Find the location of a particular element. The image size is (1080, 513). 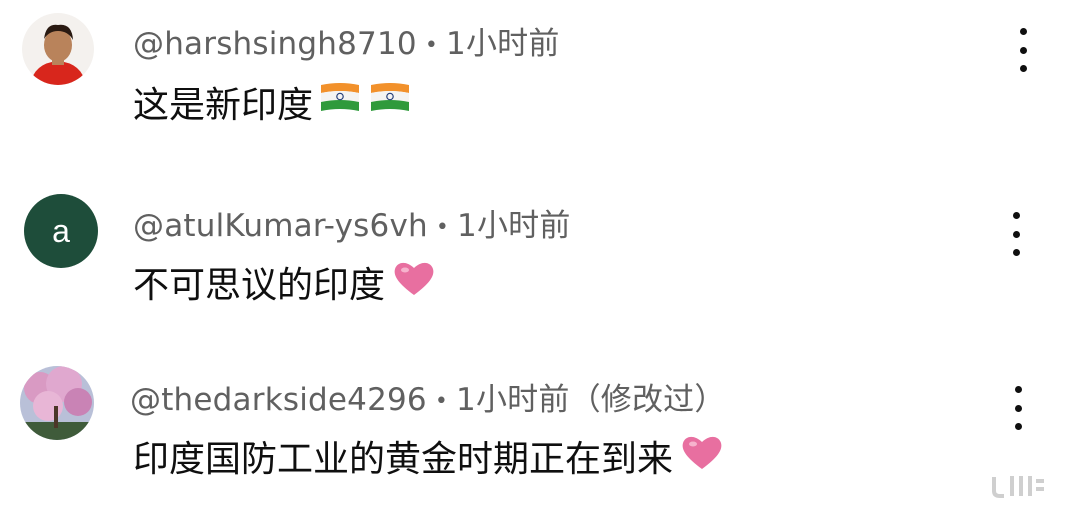

comment-text-row: 不可思议的印度 is located at coordinates (285, 282).